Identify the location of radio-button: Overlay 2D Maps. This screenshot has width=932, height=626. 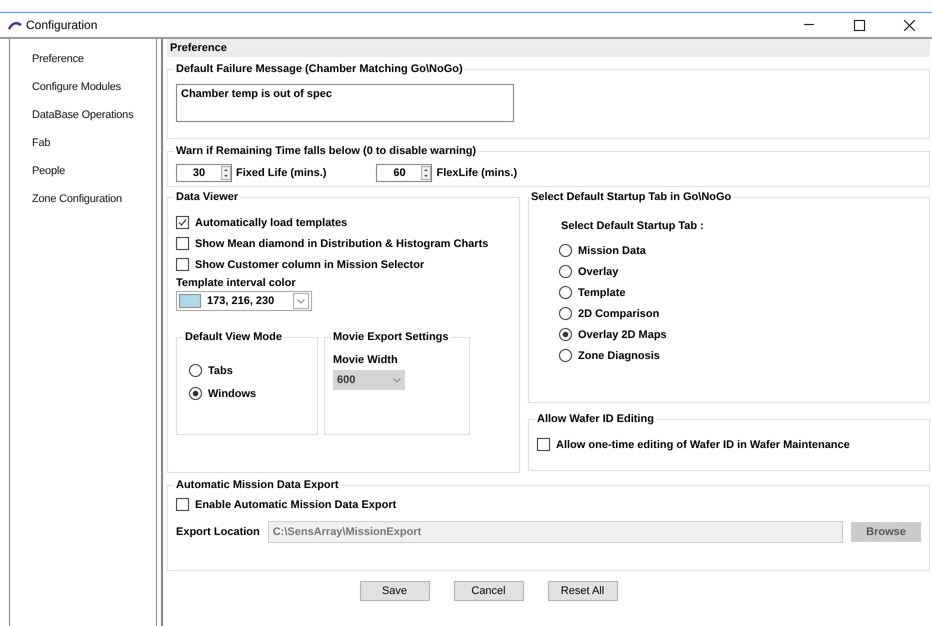
(740, 334).